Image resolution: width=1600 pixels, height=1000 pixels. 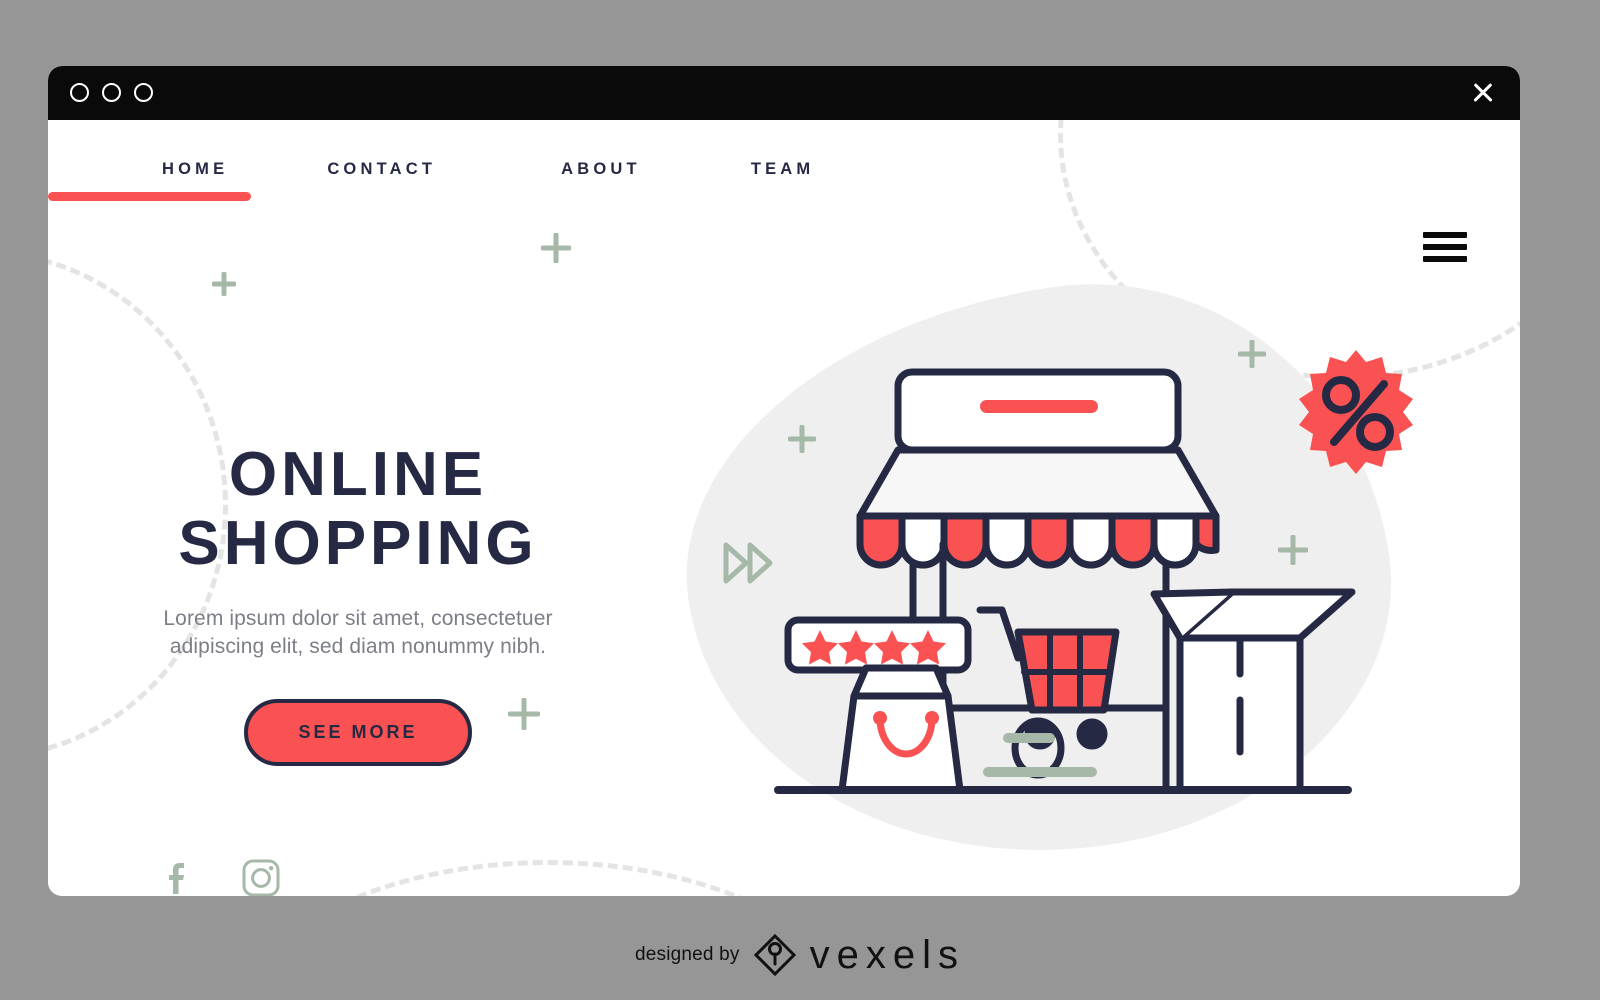 What do you see at coordinates (1356, 412) in the screenshot?
I see `discount-badge` at bounding box center [1356, 412].